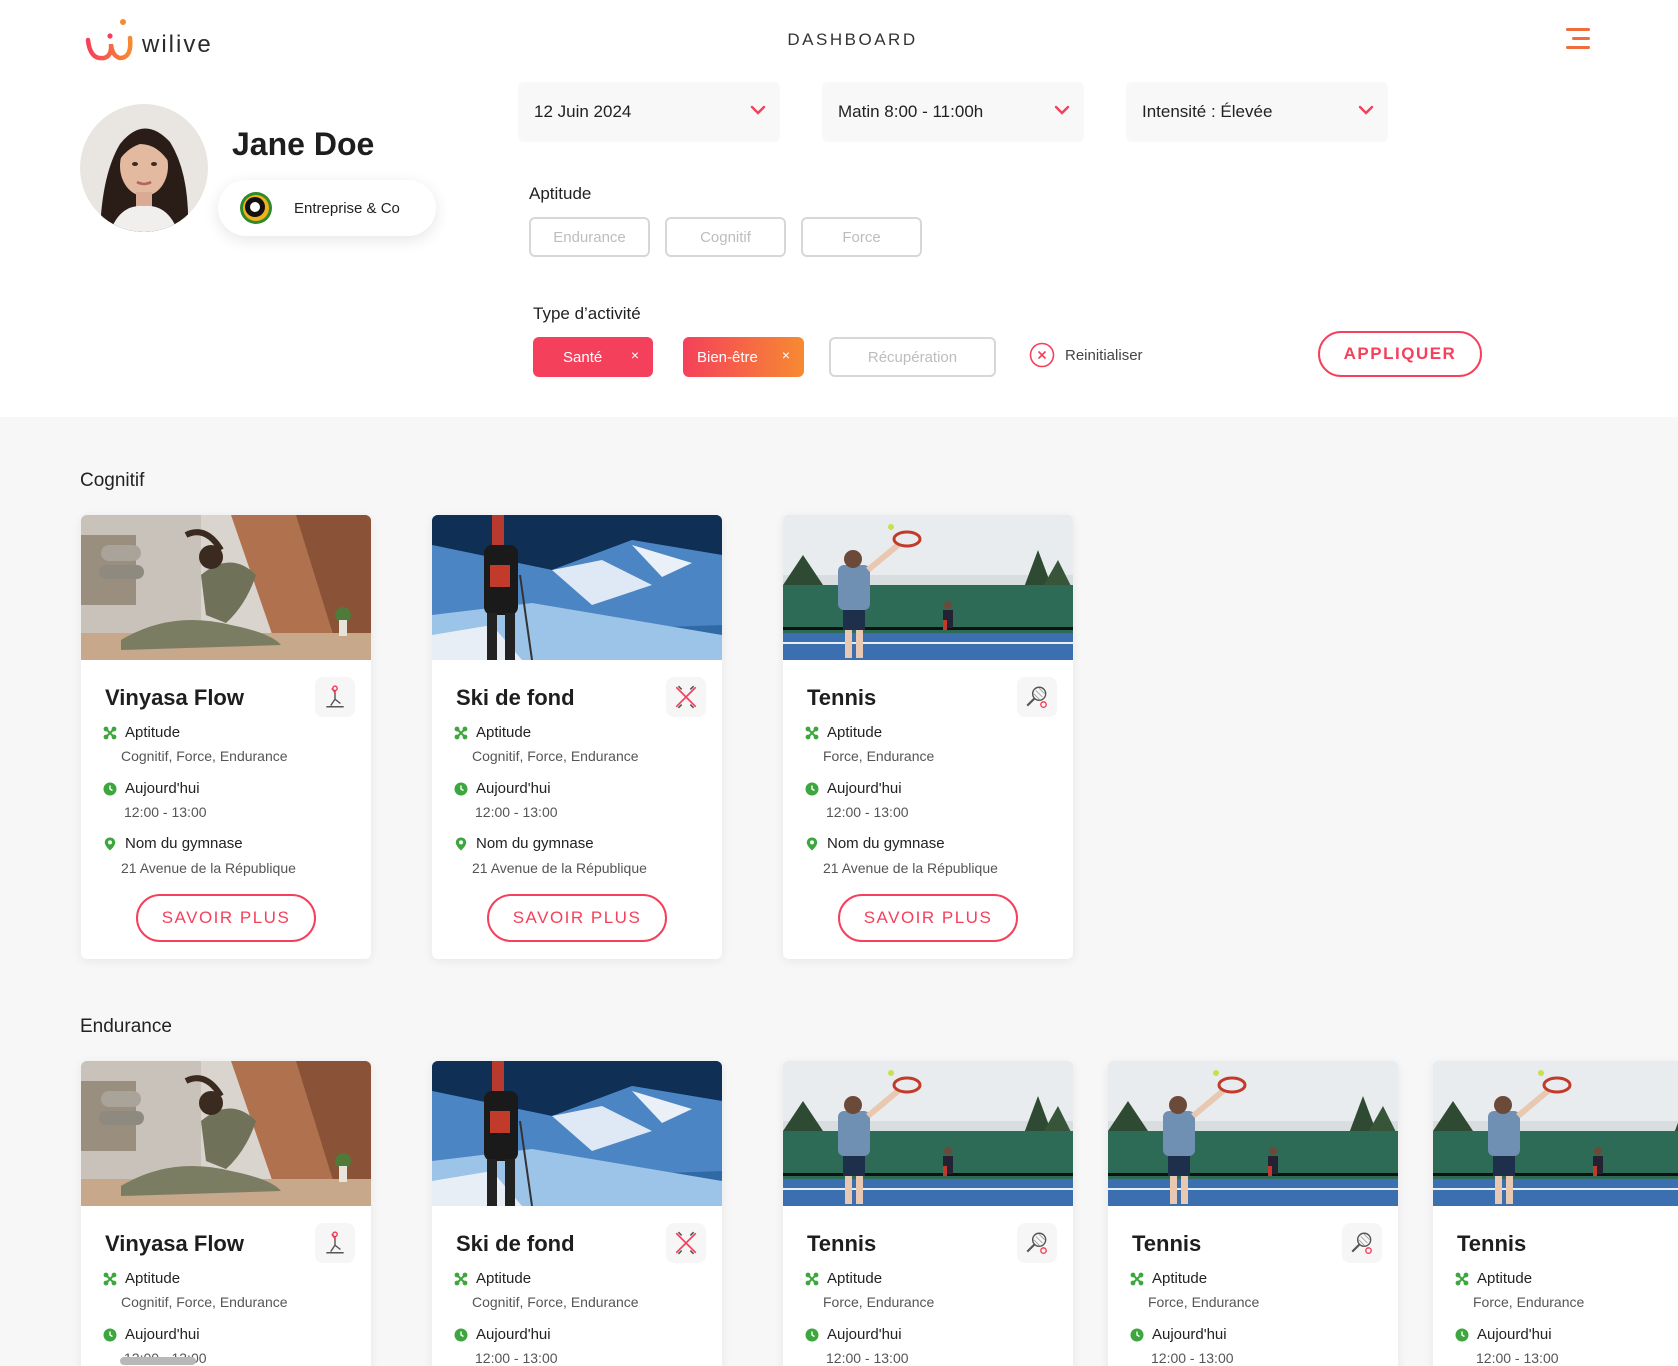 This screenshot has height=1366, width=1678. I want to click on activity-chip-sante: Santé ×, so click(593, 357).